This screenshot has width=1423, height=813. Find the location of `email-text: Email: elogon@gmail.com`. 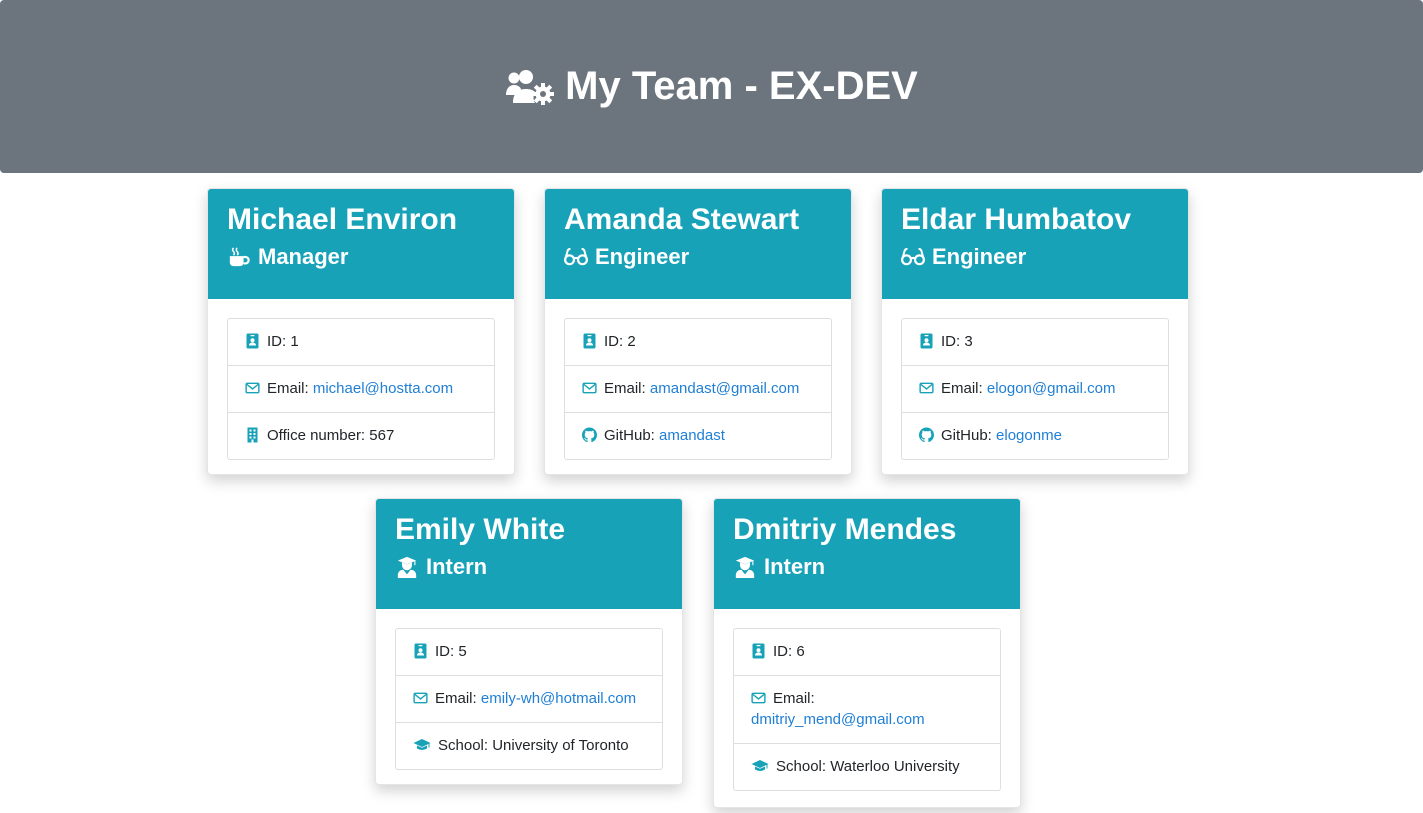

email-text: Email: elogon@gmail.com is located at coordinates (1028, 388).